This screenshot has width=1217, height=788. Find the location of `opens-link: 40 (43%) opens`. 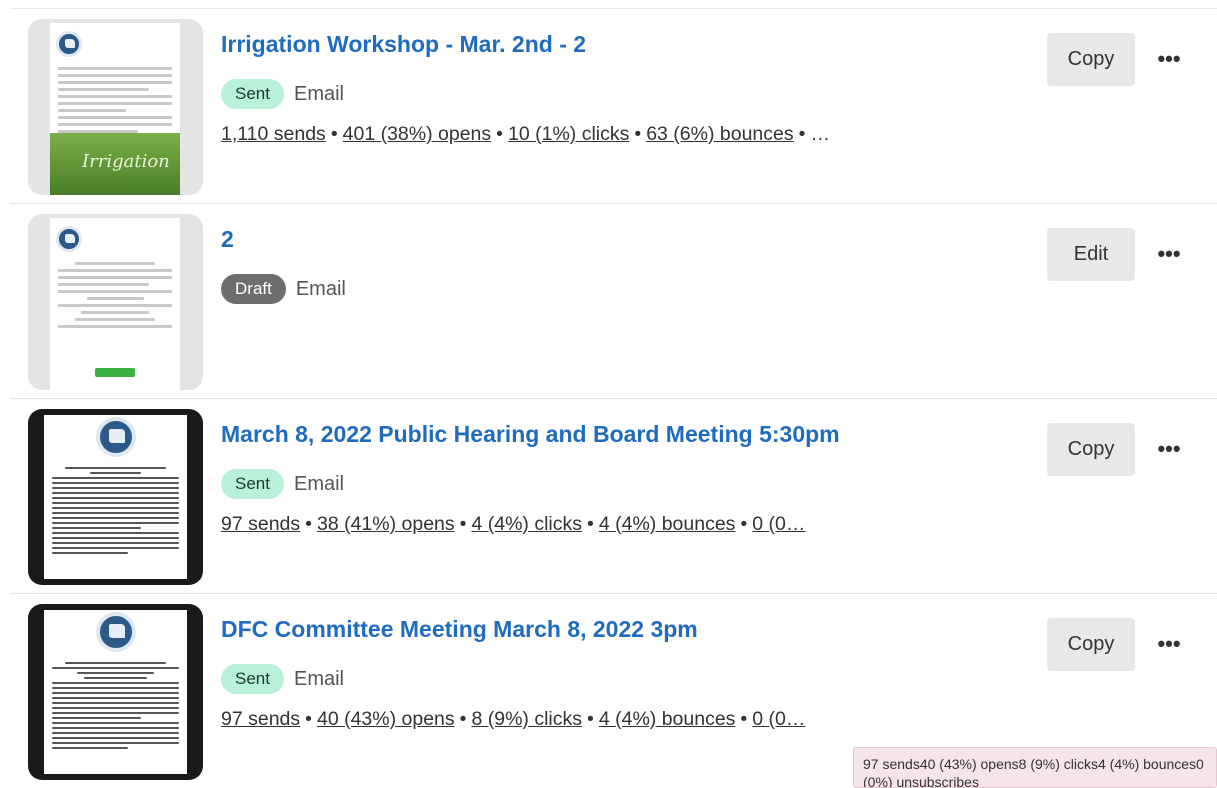

opens-link: 40 (43%) opens is located at coordinates (386, 719).